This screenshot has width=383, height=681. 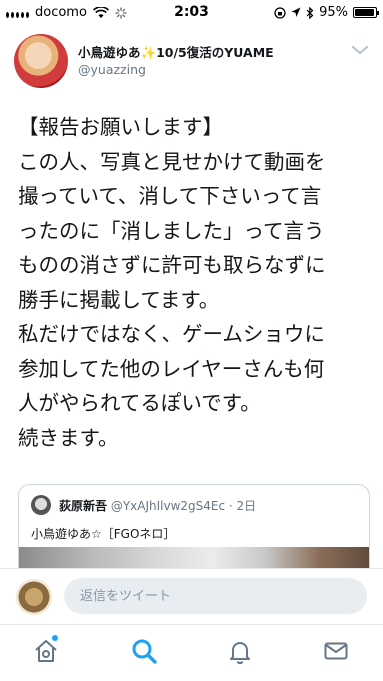 What do you see at coordinates (41, 61) in the screenshot?
I see `author-avatar` at bounding box center [41, 61].